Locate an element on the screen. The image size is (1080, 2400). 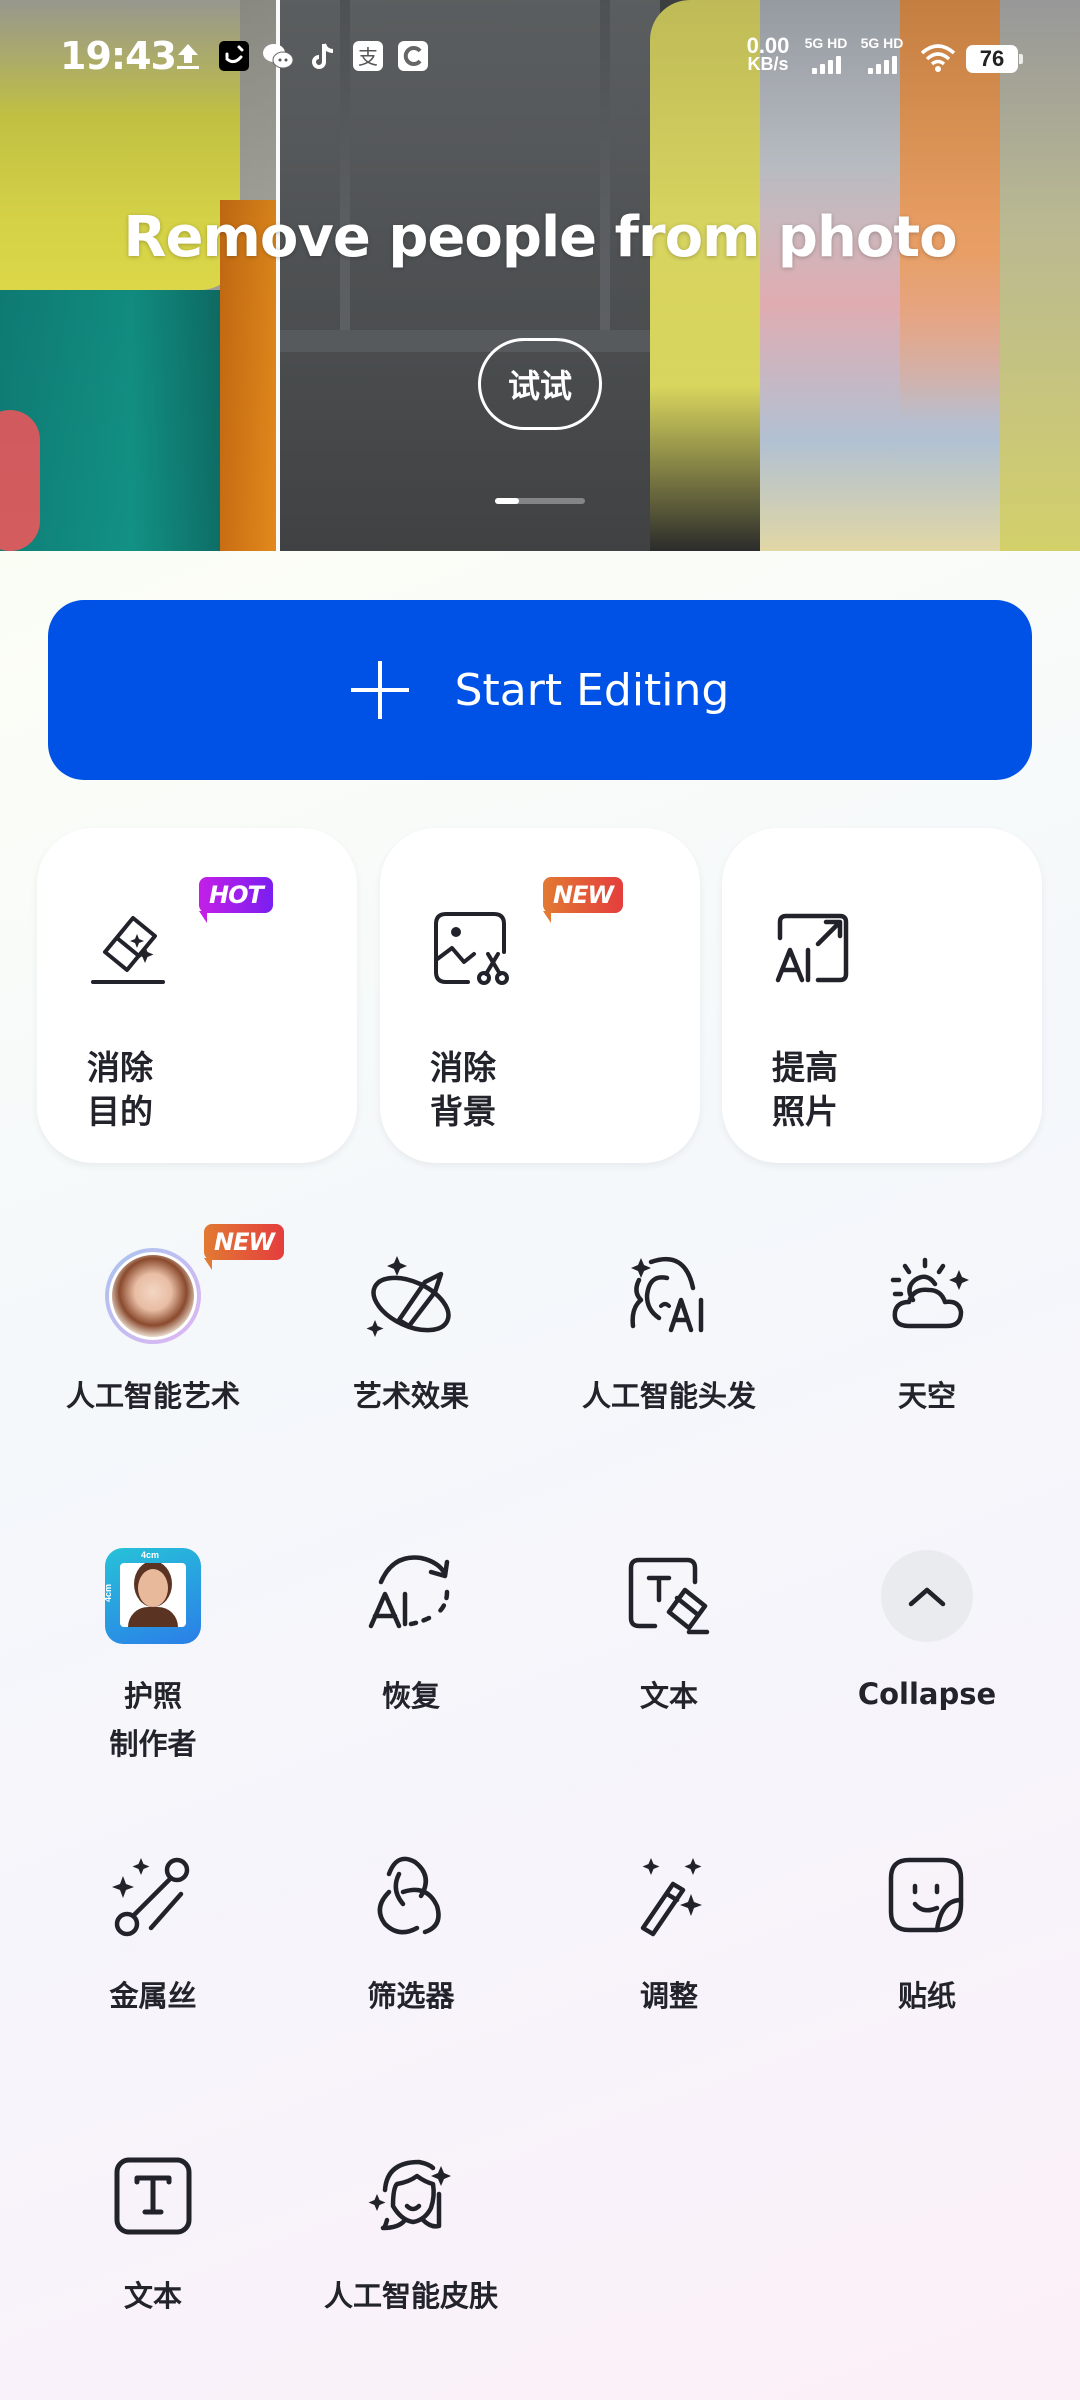
ai-skin-icon is located at coordinates (409, 2195).